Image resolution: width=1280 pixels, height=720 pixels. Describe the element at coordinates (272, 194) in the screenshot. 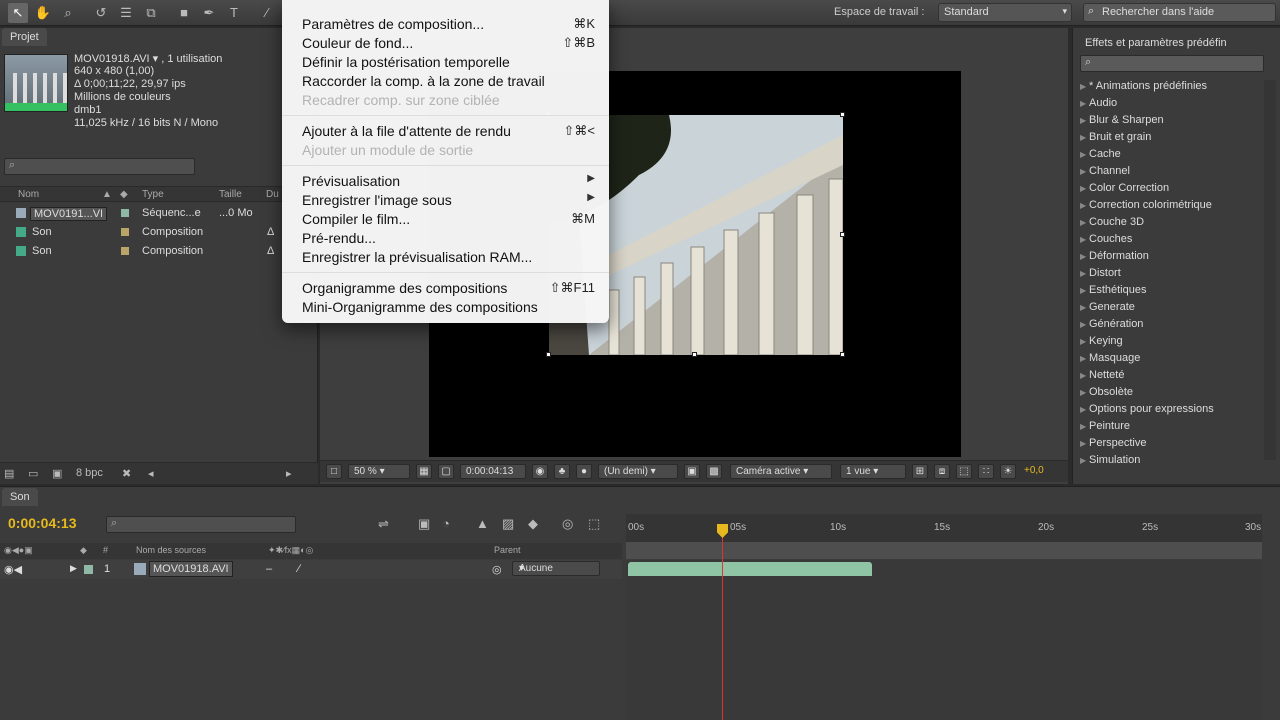

I see `column-duration: Du` at that location.